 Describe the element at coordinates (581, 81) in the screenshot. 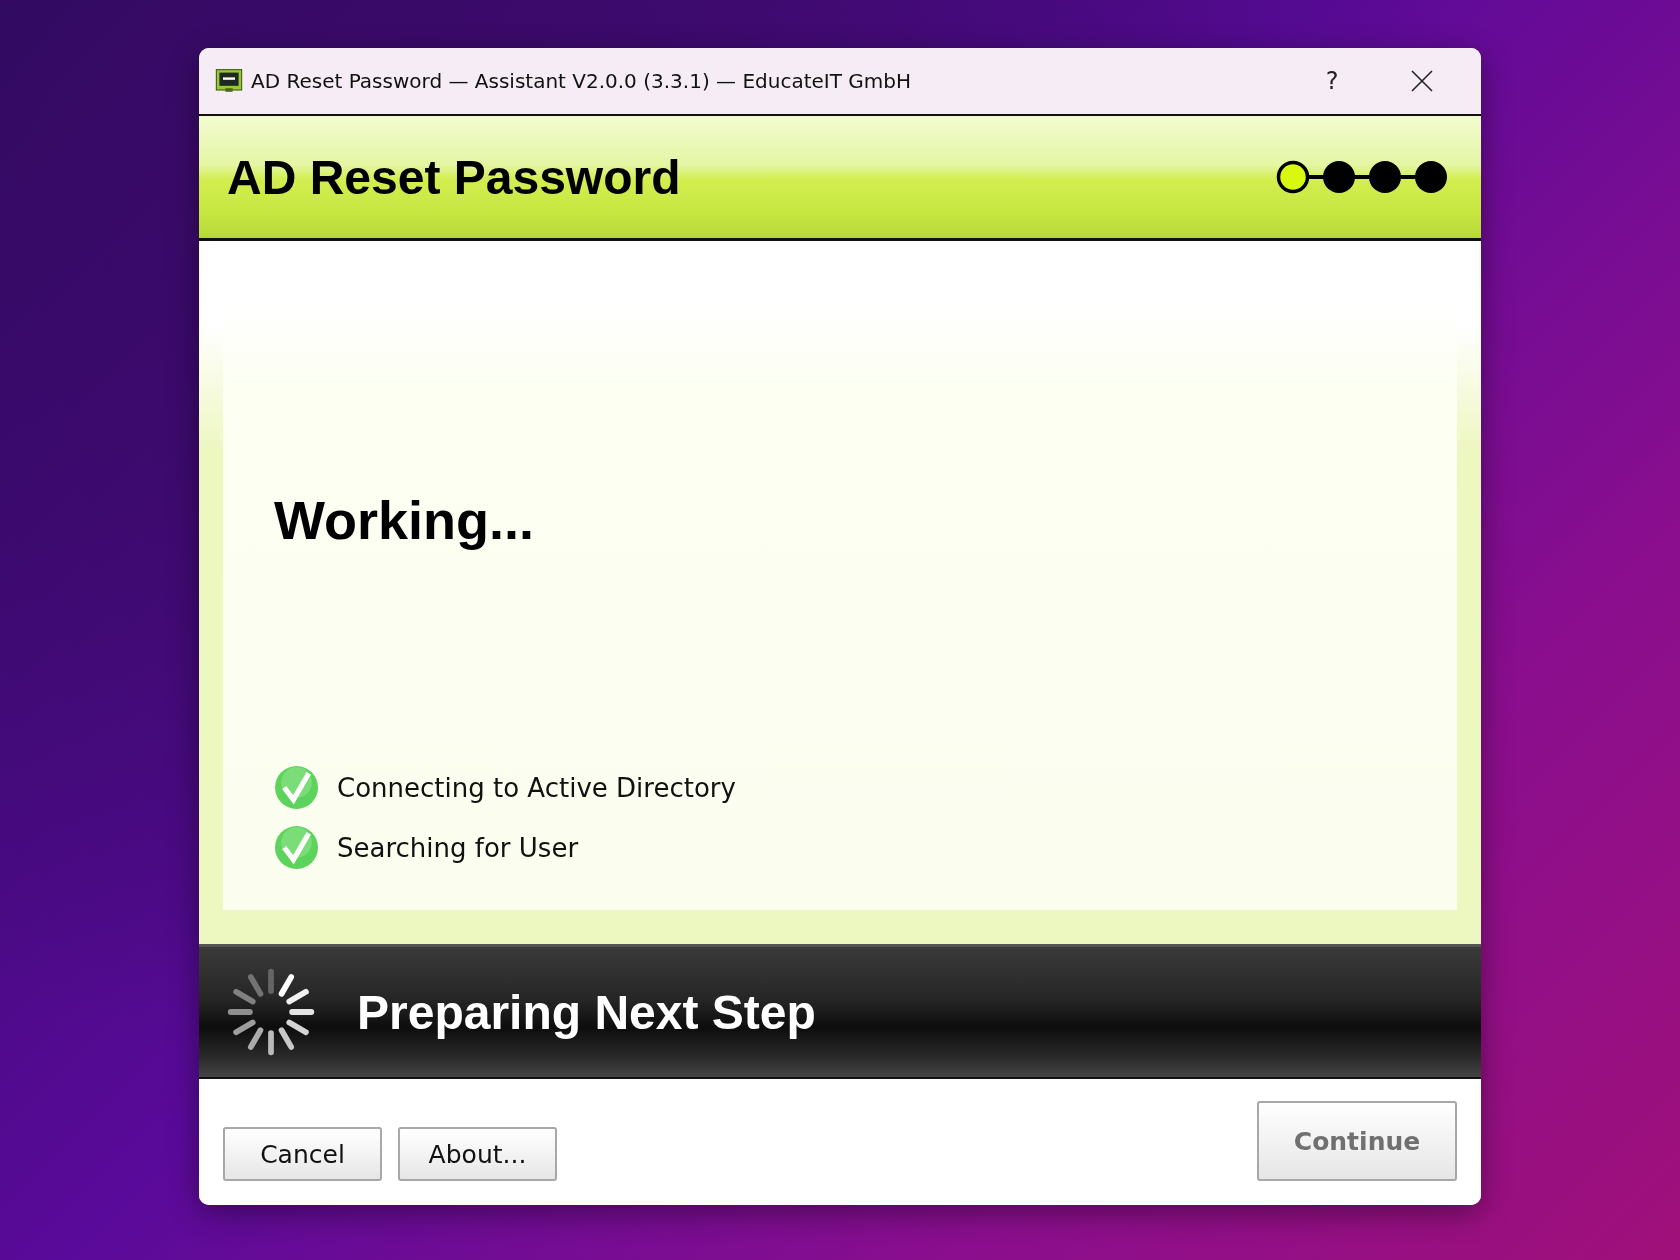

I see `window-title: AD Reset Password — Assistant V2.0.0 (3.3.1) — EducateIT GmbH` at that location.